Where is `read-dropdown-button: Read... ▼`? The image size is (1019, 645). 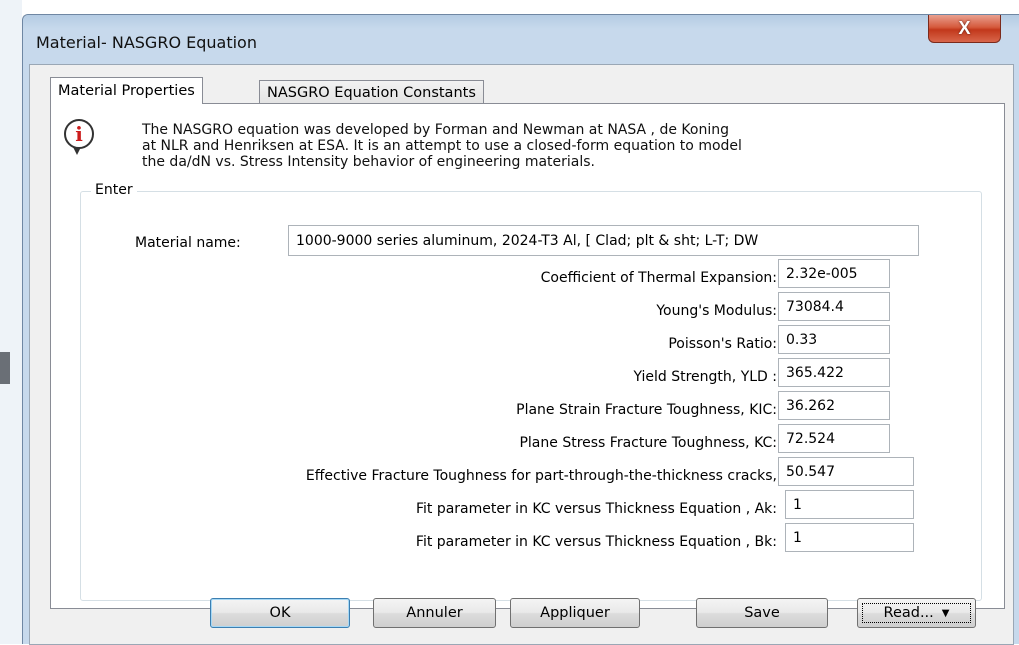 read-dropdown-button: Read... ▼ is located at coordinates (916, 613).